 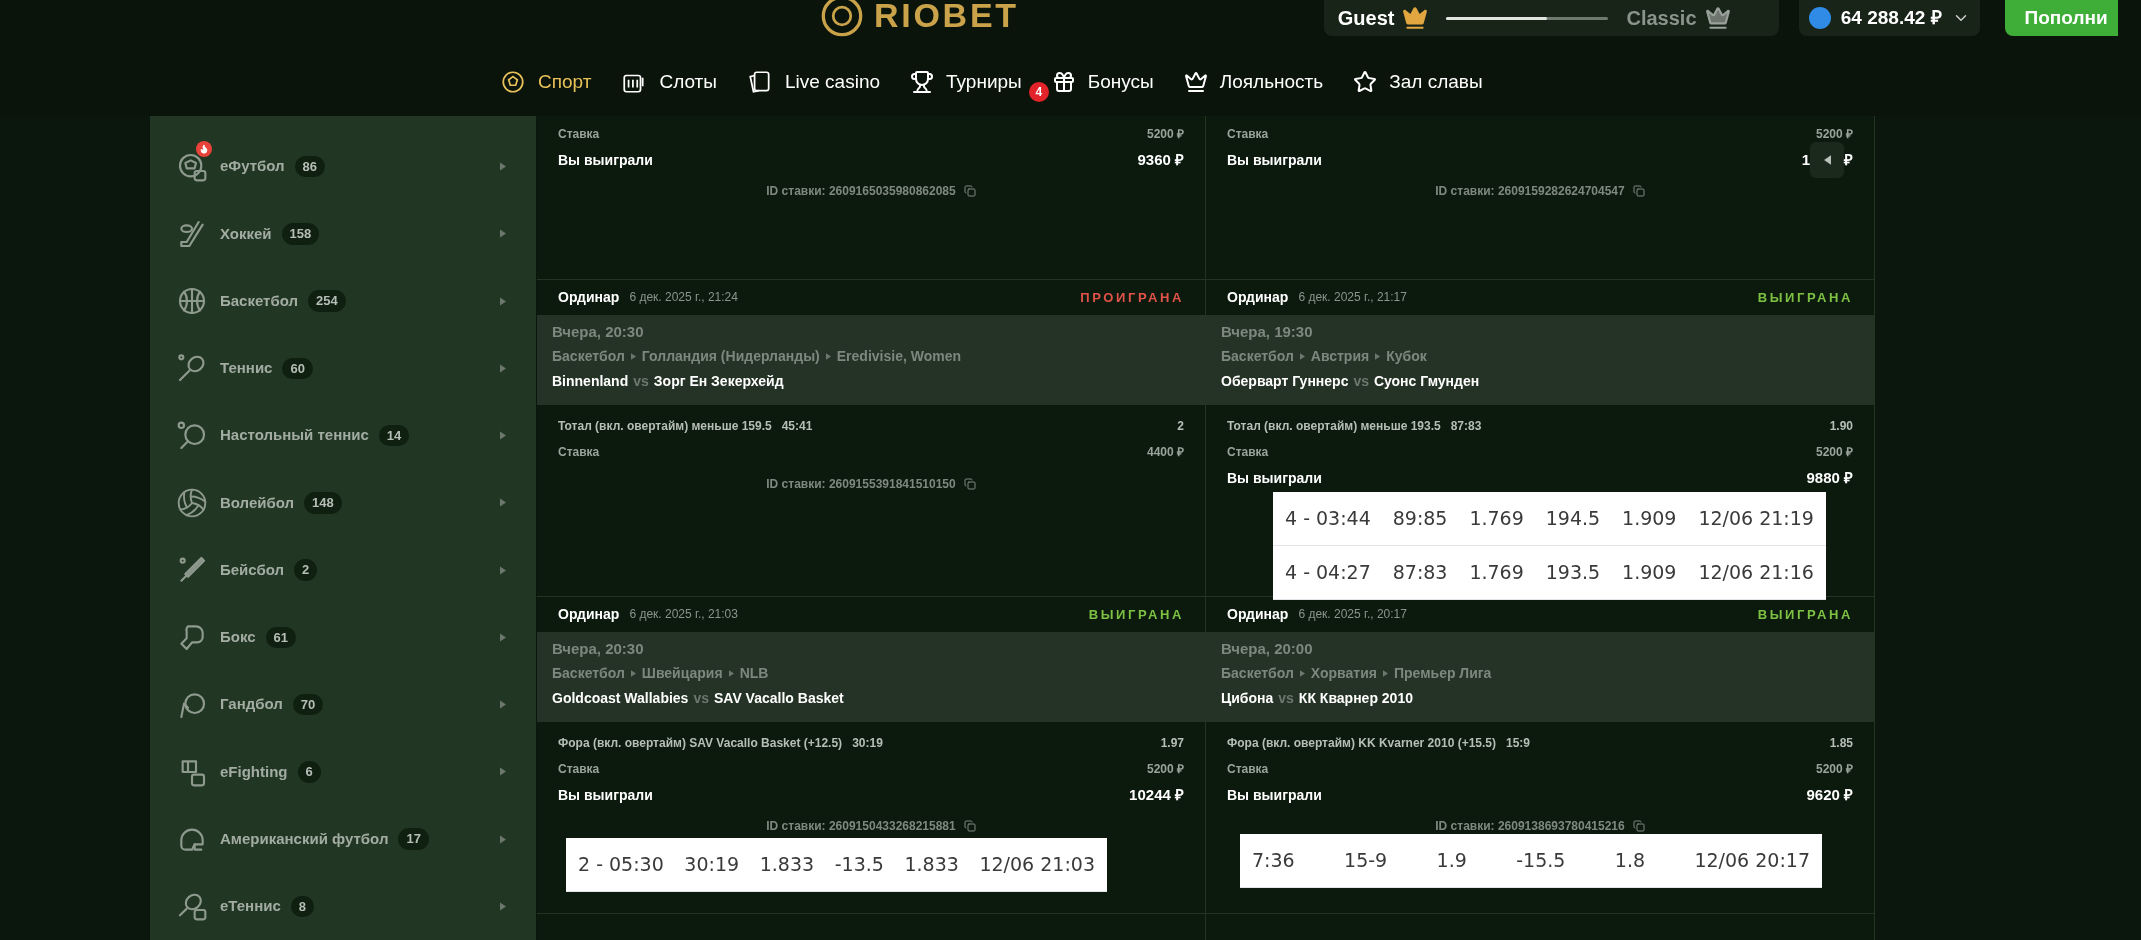 What do you see at coordinates (300, 234) in the screenshot?
I see `count-badge: 158` at bounding box center [300, 234].